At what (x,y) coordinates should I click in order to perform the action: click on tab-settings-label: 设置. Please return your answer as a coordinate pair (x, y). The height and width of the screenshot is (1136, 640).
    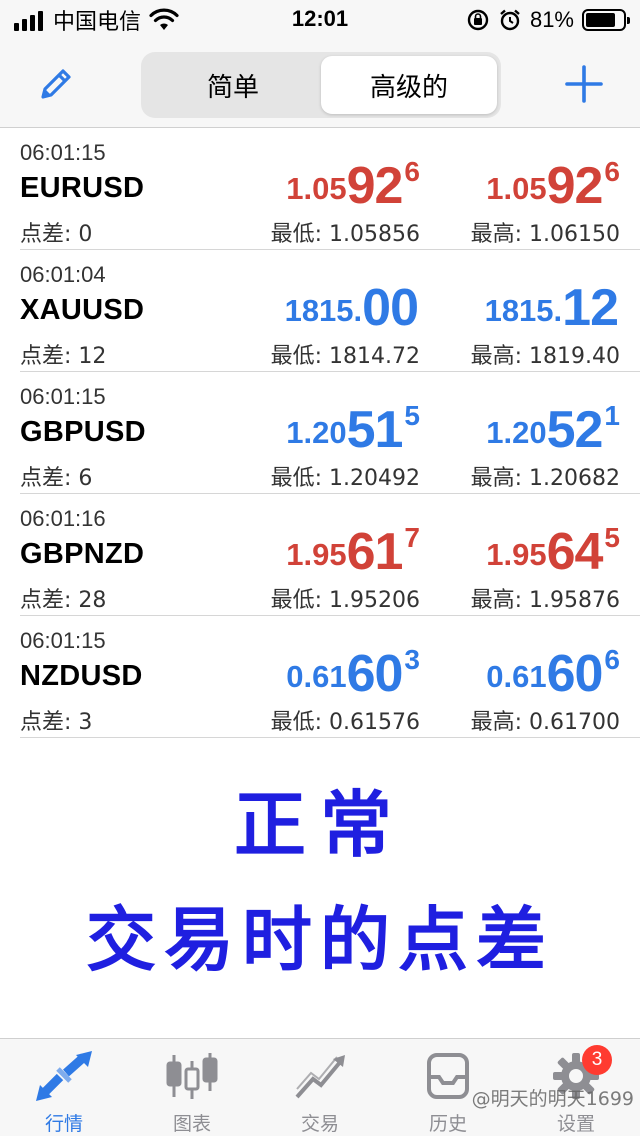
    Looking at the image, I should click on (575, 1124).